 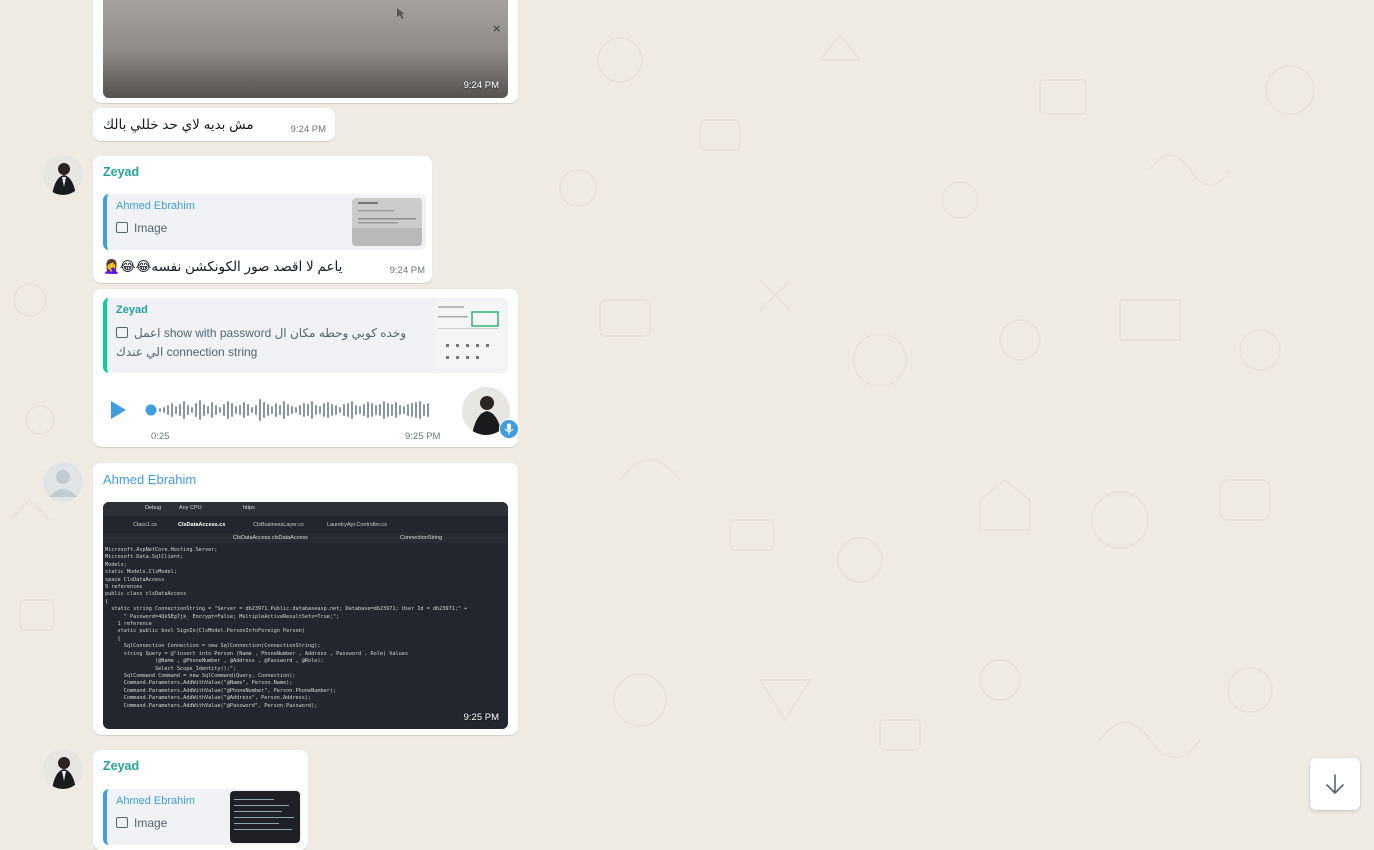 I want to click on ide-toolbar: Debug Any CPU https, so click(x=305, y=509).